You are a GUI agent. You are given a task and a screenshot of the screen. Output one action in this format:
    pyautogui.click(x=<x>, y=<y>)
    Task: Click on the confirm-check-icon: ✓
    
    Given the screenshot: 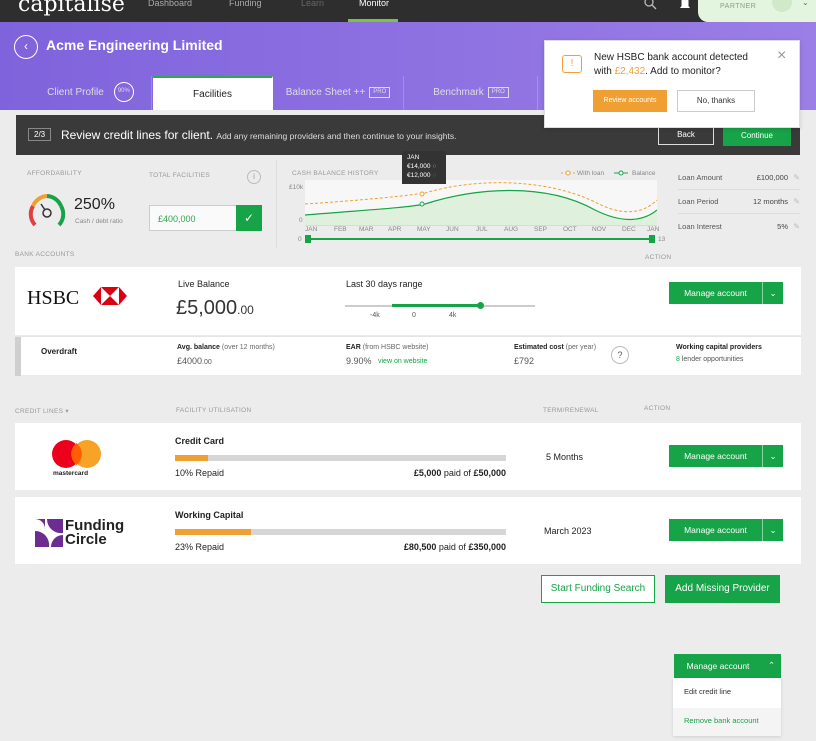 What is the action you would take?
    pyautogui.click(x=249, y=218)
    